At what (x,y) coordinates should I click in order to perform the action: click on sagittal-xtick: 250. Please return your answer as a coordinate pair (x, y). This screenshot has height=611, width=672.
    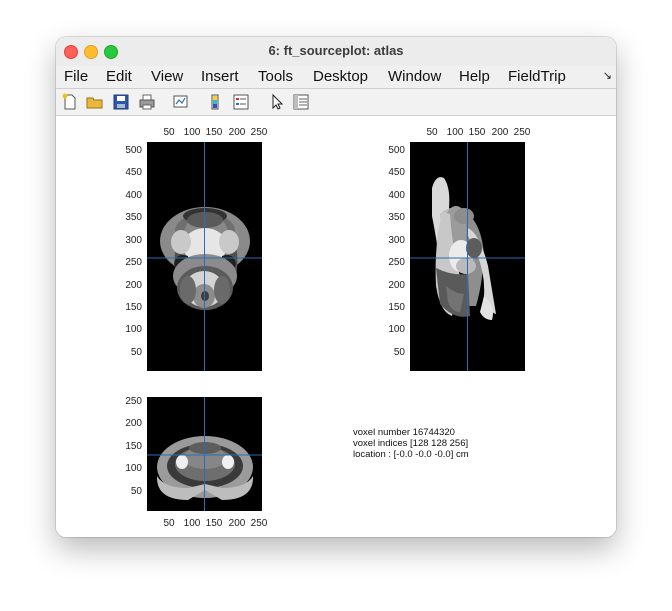
    Looking at the image, I should click on (522, 132).